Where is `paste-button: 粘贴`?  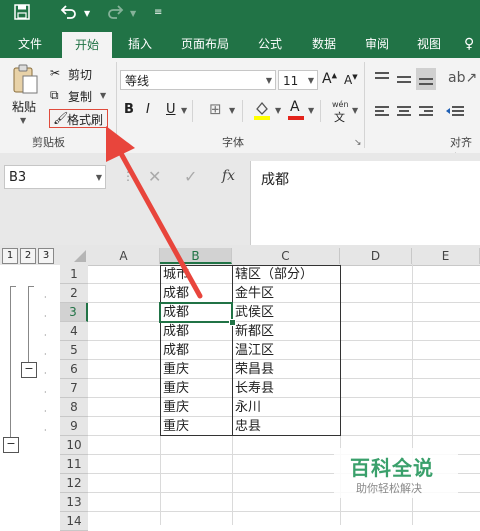 paste-button: 粘贴 is located at coordinates (24, 106).